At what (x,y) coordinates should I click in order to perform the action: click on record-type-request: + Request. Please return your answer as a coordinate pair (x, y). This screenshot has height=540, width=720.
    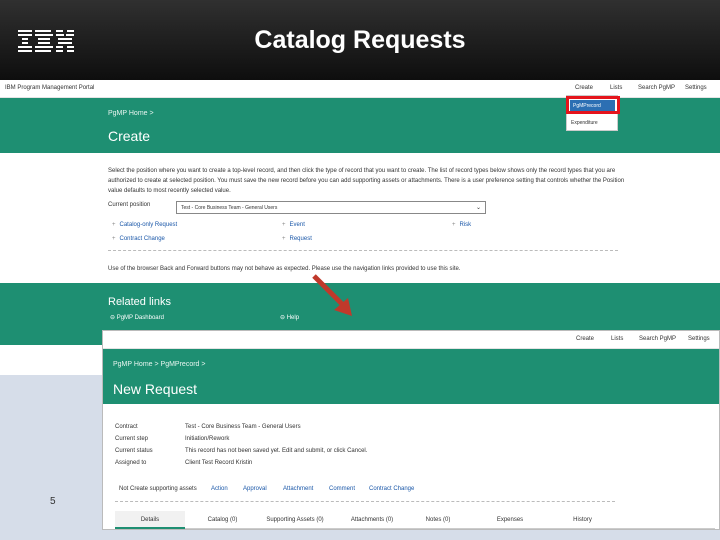
    Looking at the image, I should click on (297, 239).